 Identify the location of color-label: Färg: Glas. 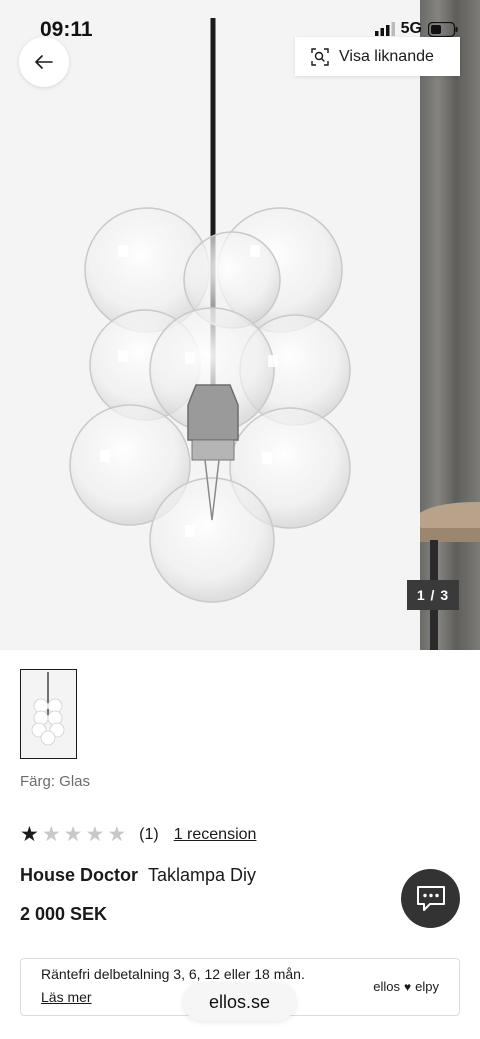
(55, 781).